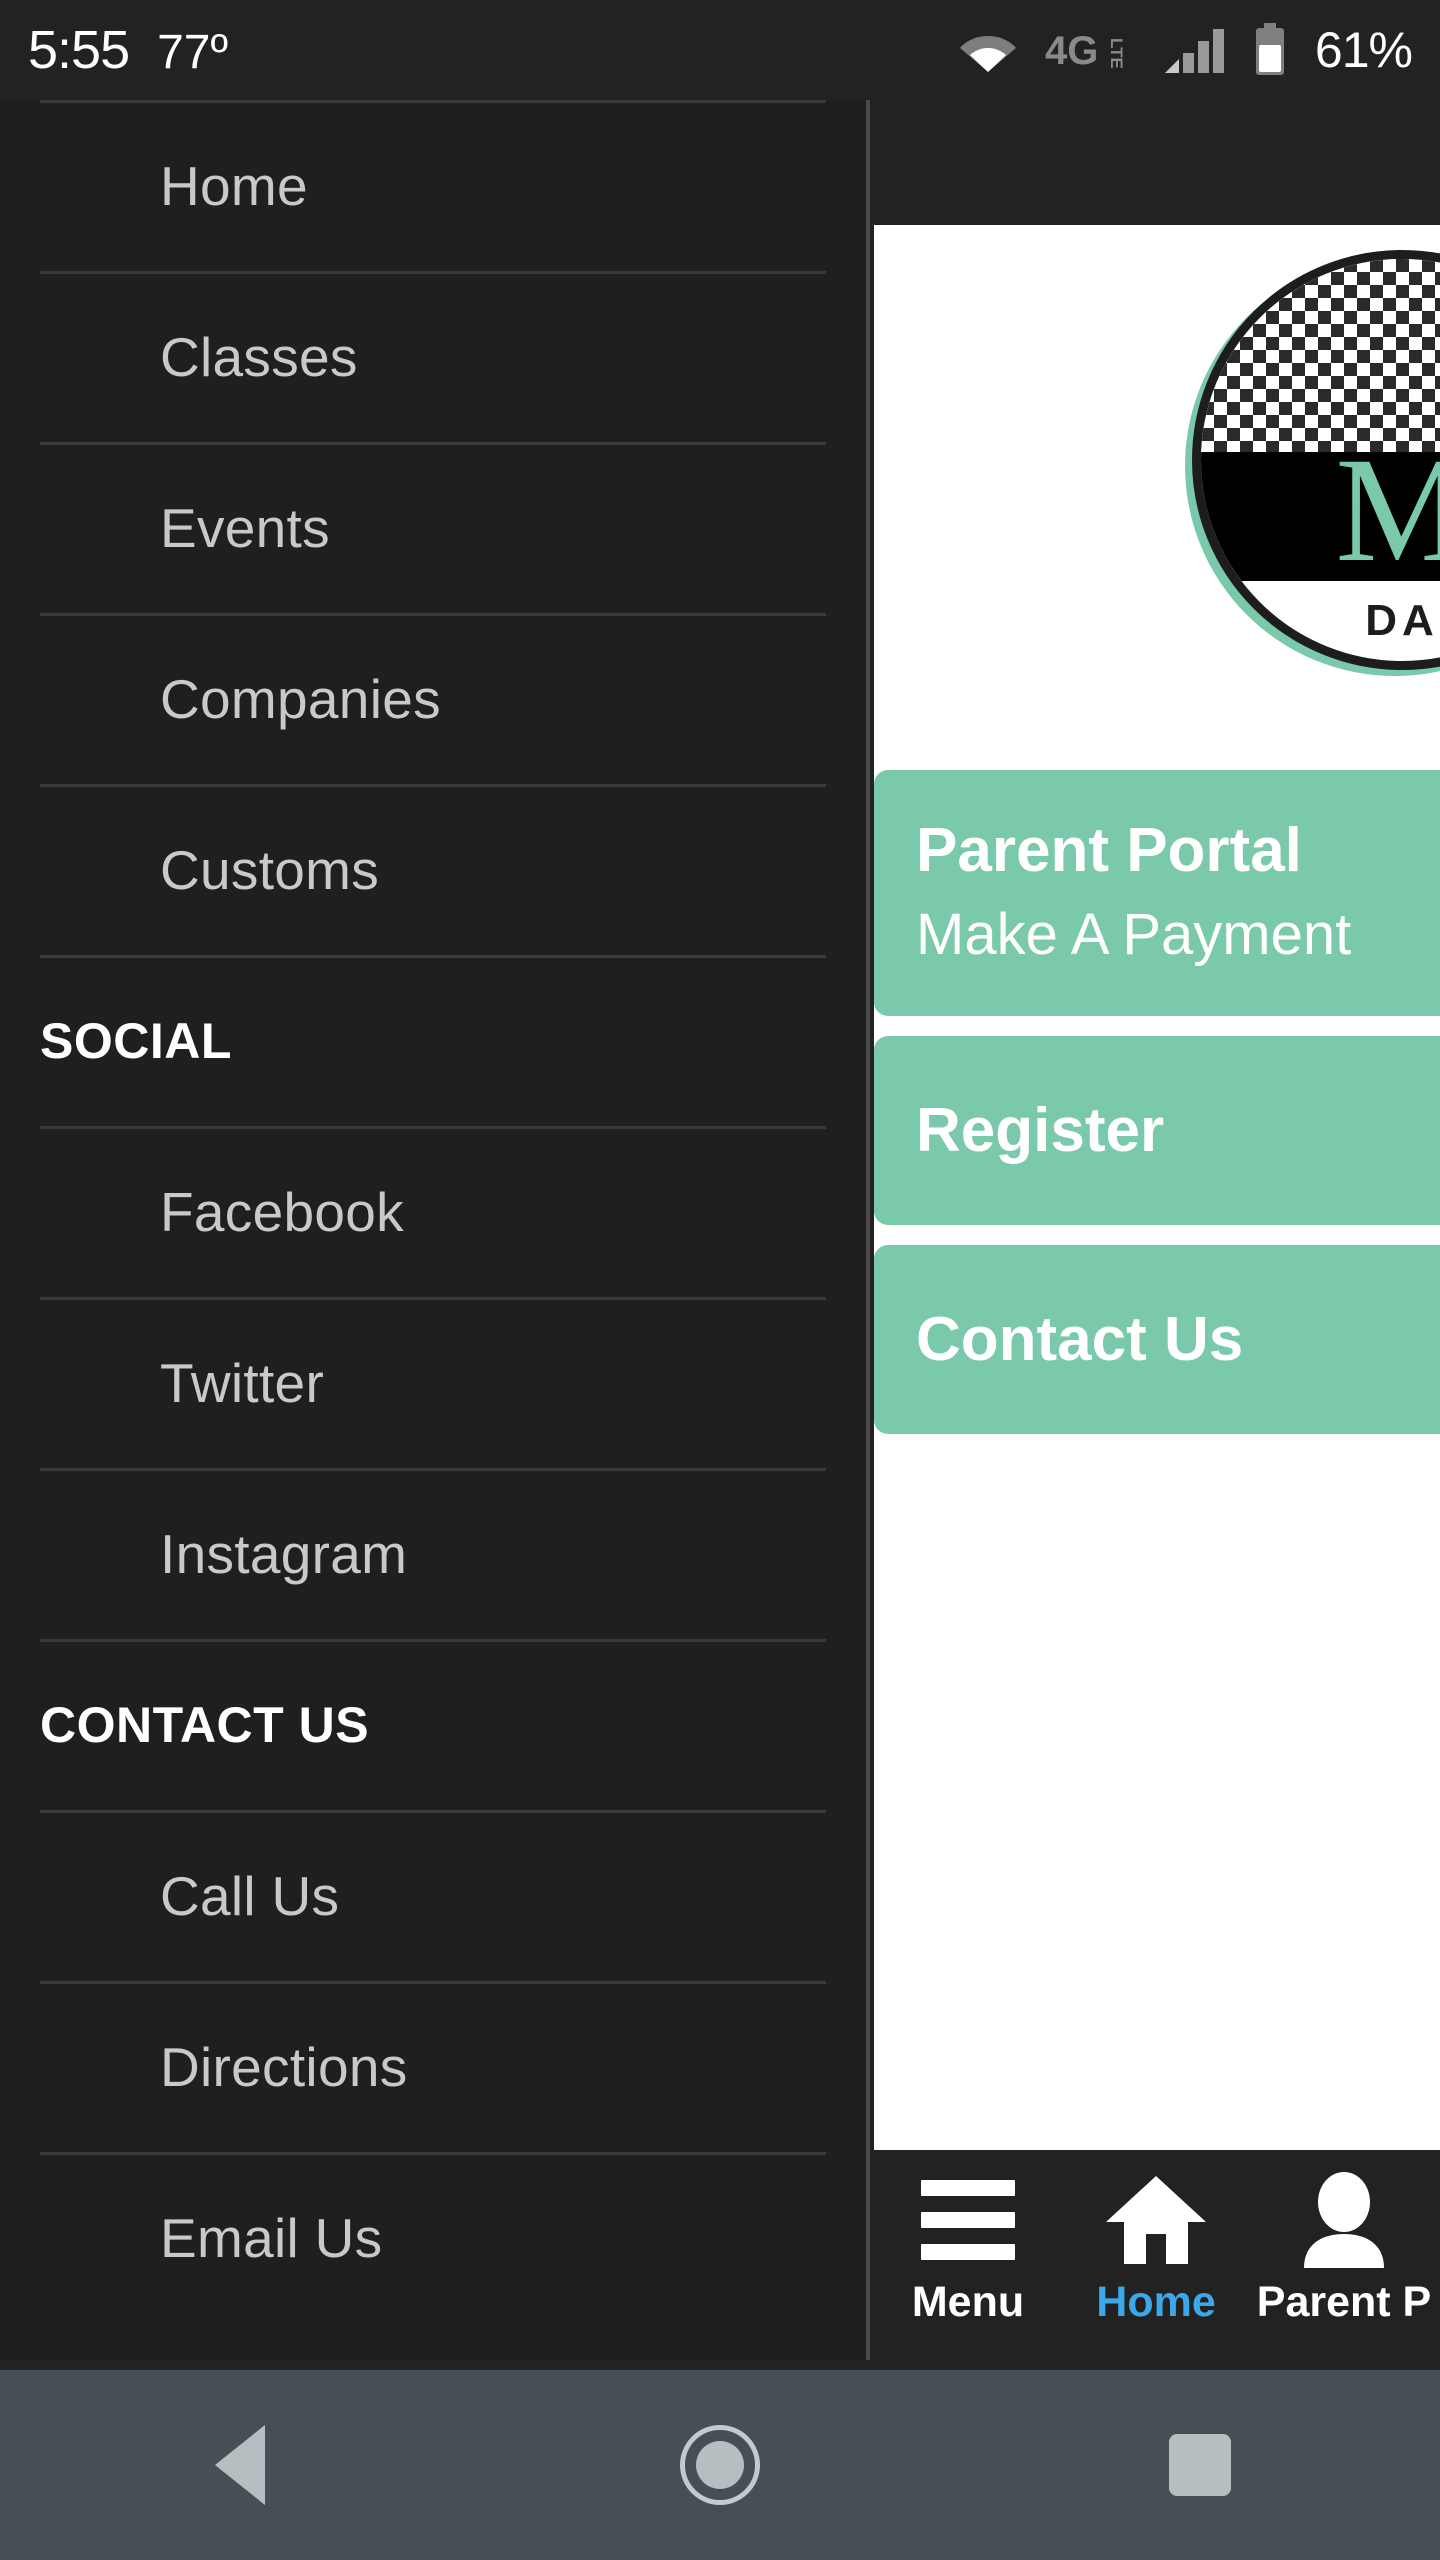 This screenshot has width=1440, height=2560. What do you see at coordinates (1320, 510) in the screenshot?
I see `logo-band: M` at bounding box center [1320, 510].